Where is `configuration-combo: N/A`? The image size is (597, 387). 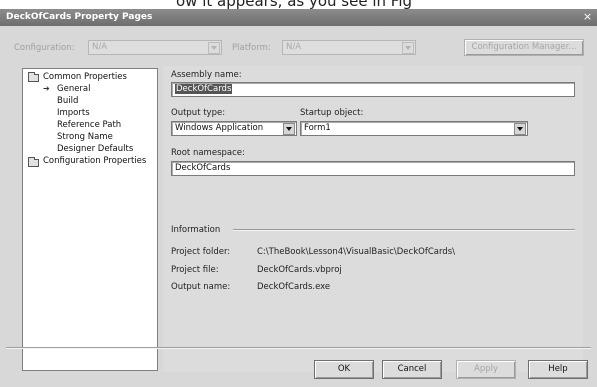 configuration-combo: N/A is located at coordinates (155, 47).